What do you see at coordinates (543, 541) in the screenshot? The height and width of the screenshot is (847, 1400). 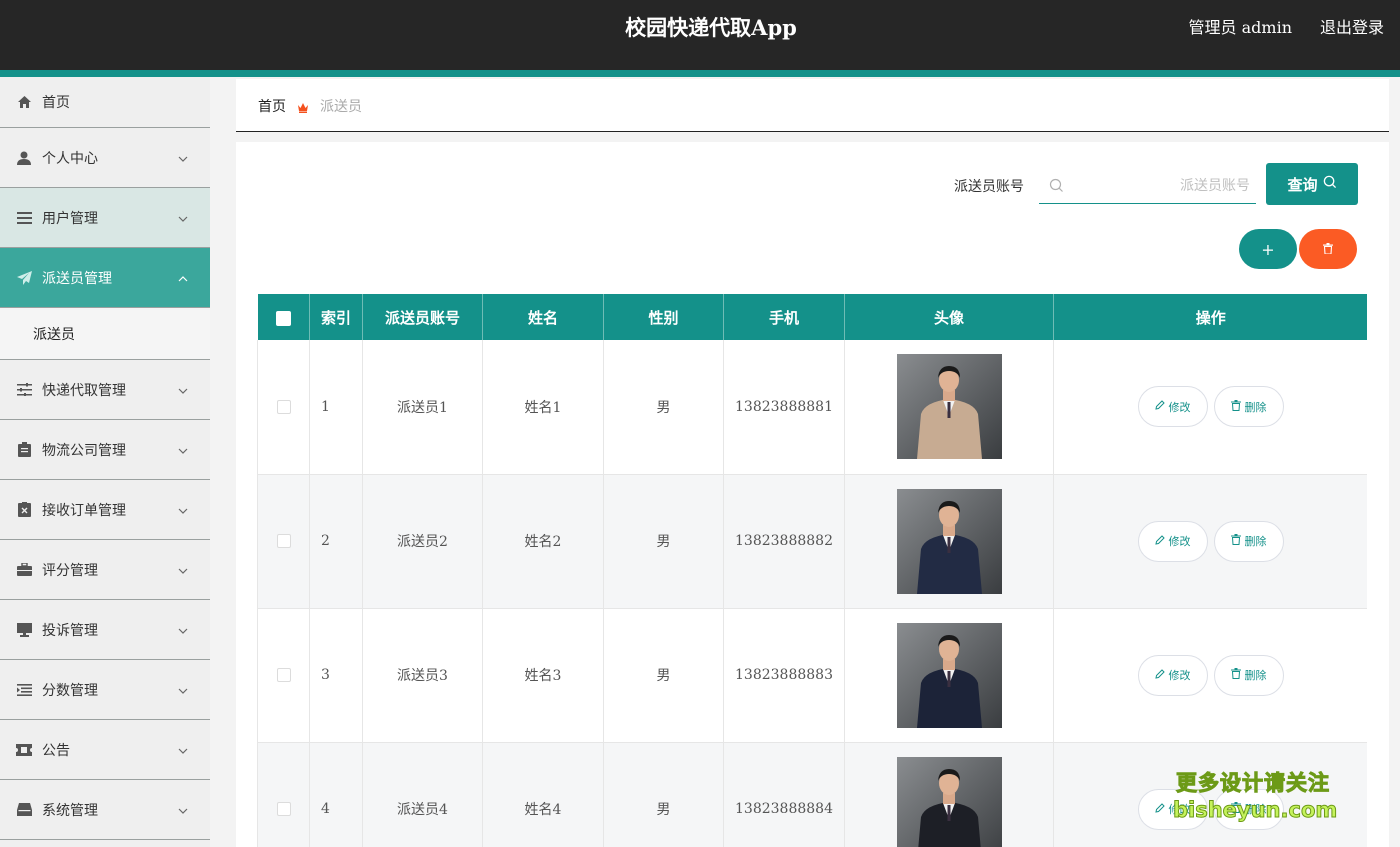 I see `cell-name: 姓名2` at bounding box center [543, 541].